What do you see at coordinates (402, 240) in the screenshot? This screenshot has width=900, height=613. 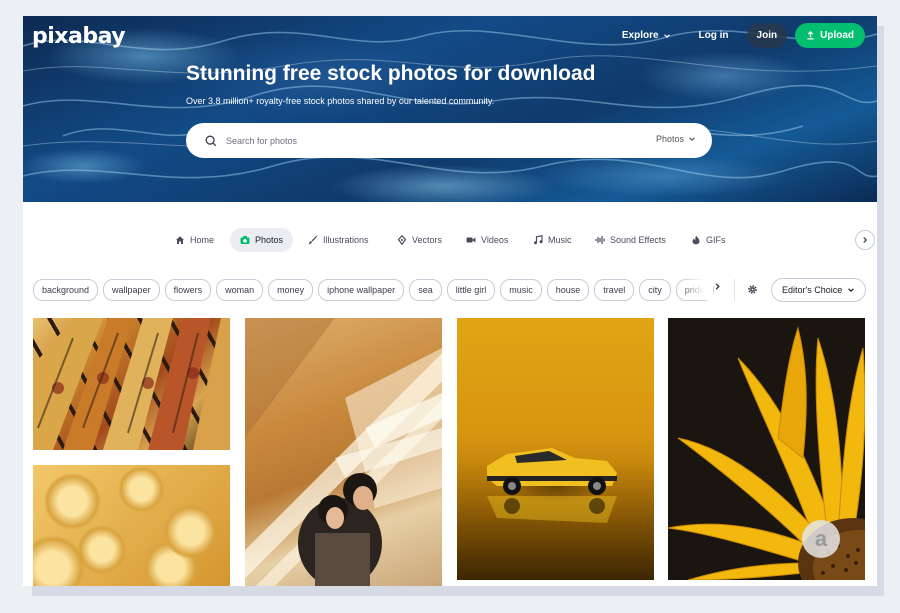 I see `pen-nib-icon` at bounding box center [402, 240].